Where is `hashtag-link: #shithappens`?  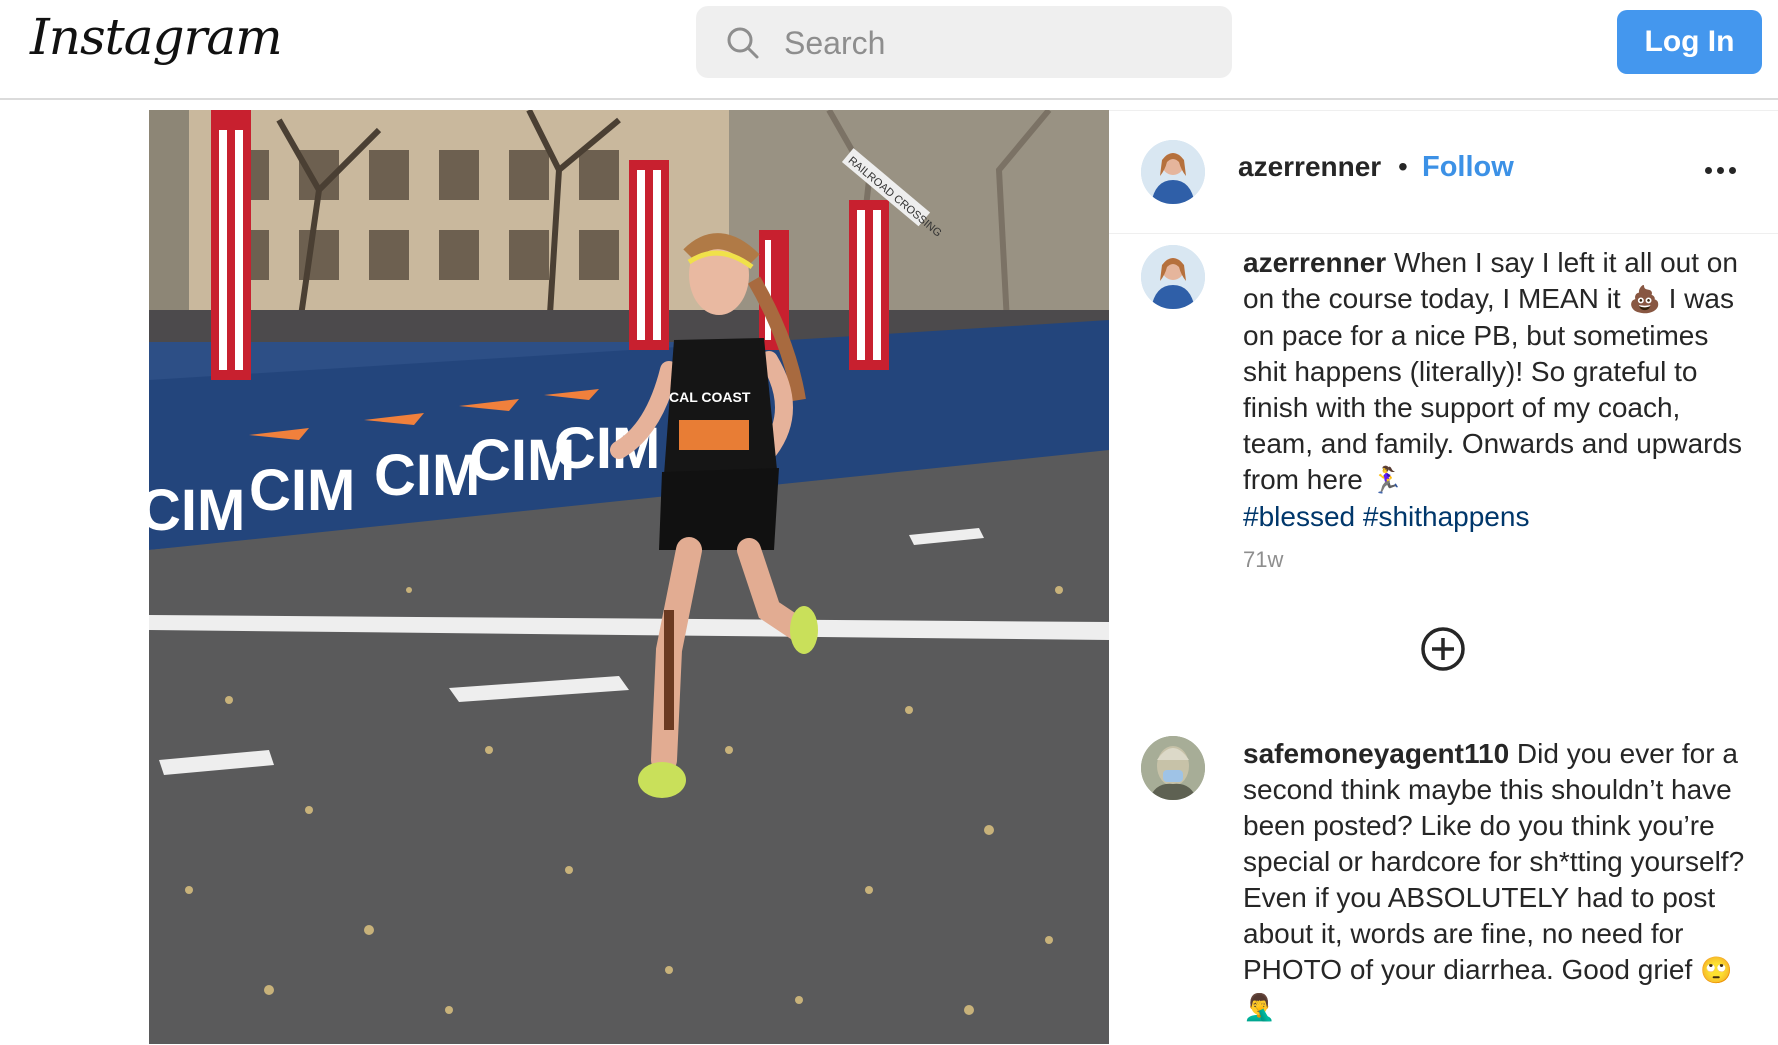 hashtag-link: #shithappens is located at coordinates (1446, 516).